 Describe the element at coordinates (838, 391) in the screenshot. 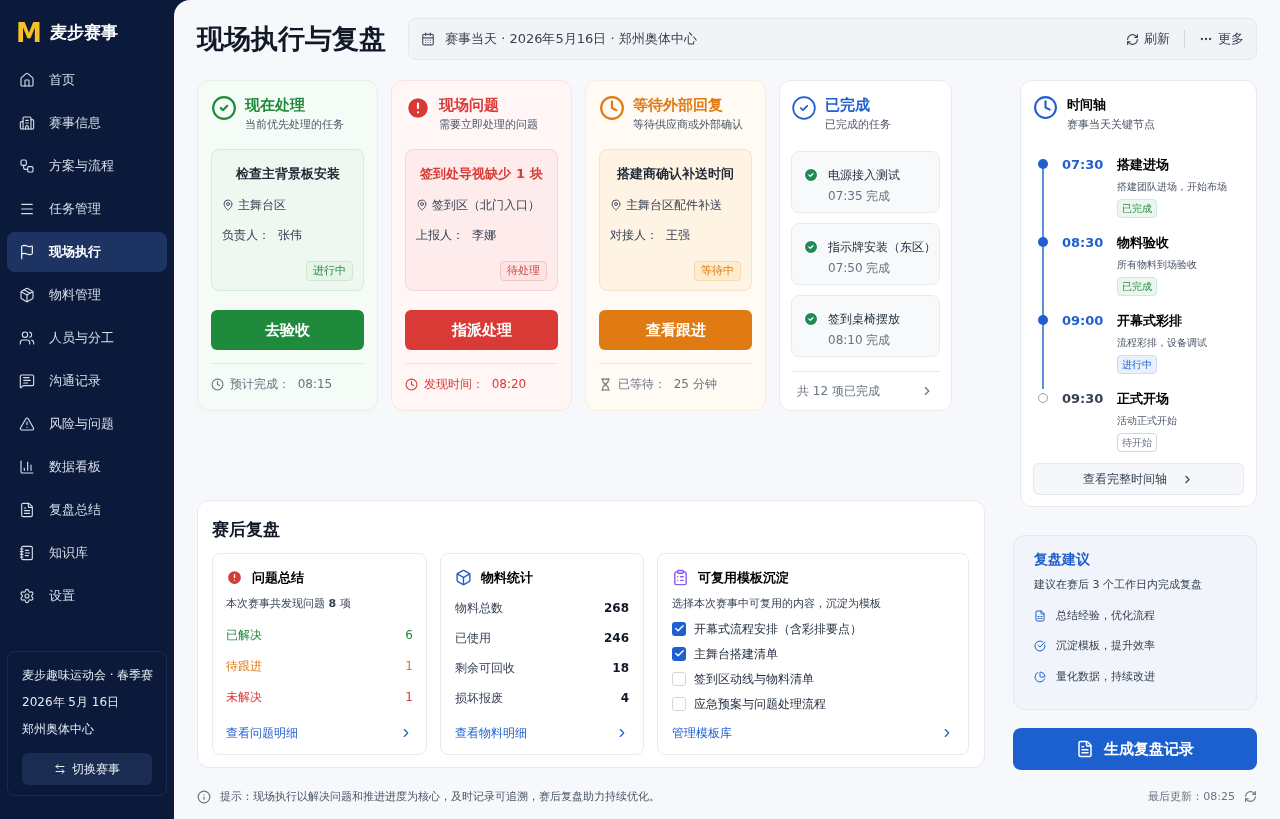

I see `completed-count: 共 12 项已完成` at that location.